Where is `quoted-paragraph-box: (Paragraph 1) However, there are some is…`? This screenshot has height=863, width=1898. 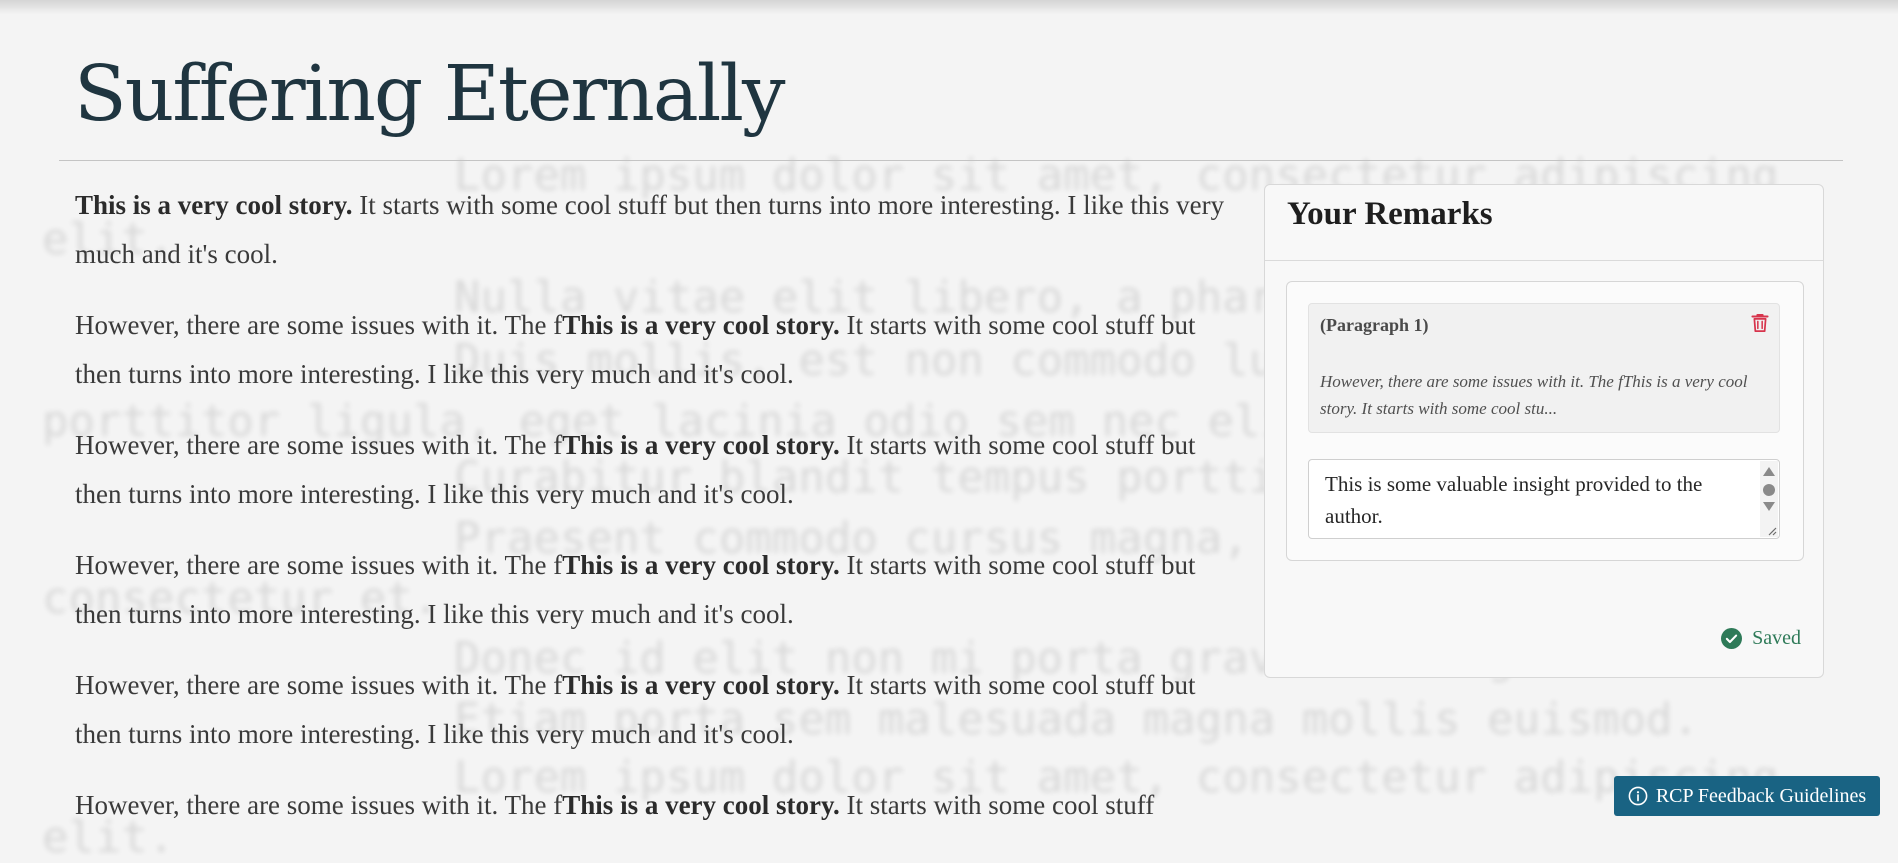 quoted-paragraph-box: (Paragraph 1) However, there are some is… is located at coordinates (1544, 368).